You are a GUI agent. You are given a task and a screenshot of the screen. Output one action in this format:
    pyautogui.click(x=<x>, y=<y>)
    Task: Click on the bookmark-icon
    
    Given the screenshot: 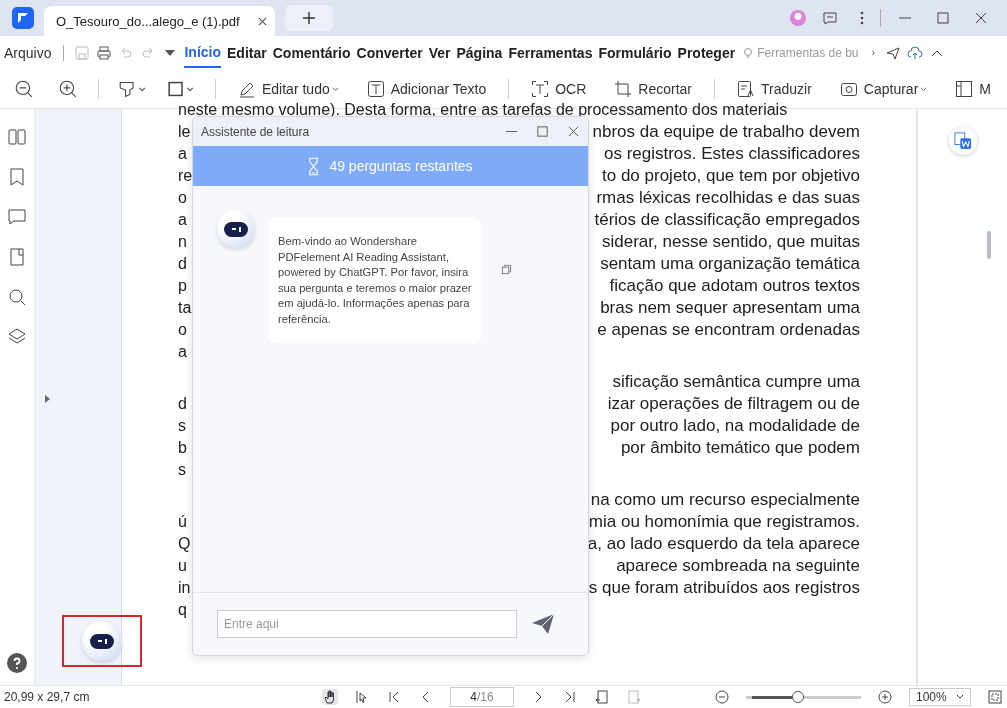 What is the action you would take?
    pyautogui.click(x=17, y=177)
    